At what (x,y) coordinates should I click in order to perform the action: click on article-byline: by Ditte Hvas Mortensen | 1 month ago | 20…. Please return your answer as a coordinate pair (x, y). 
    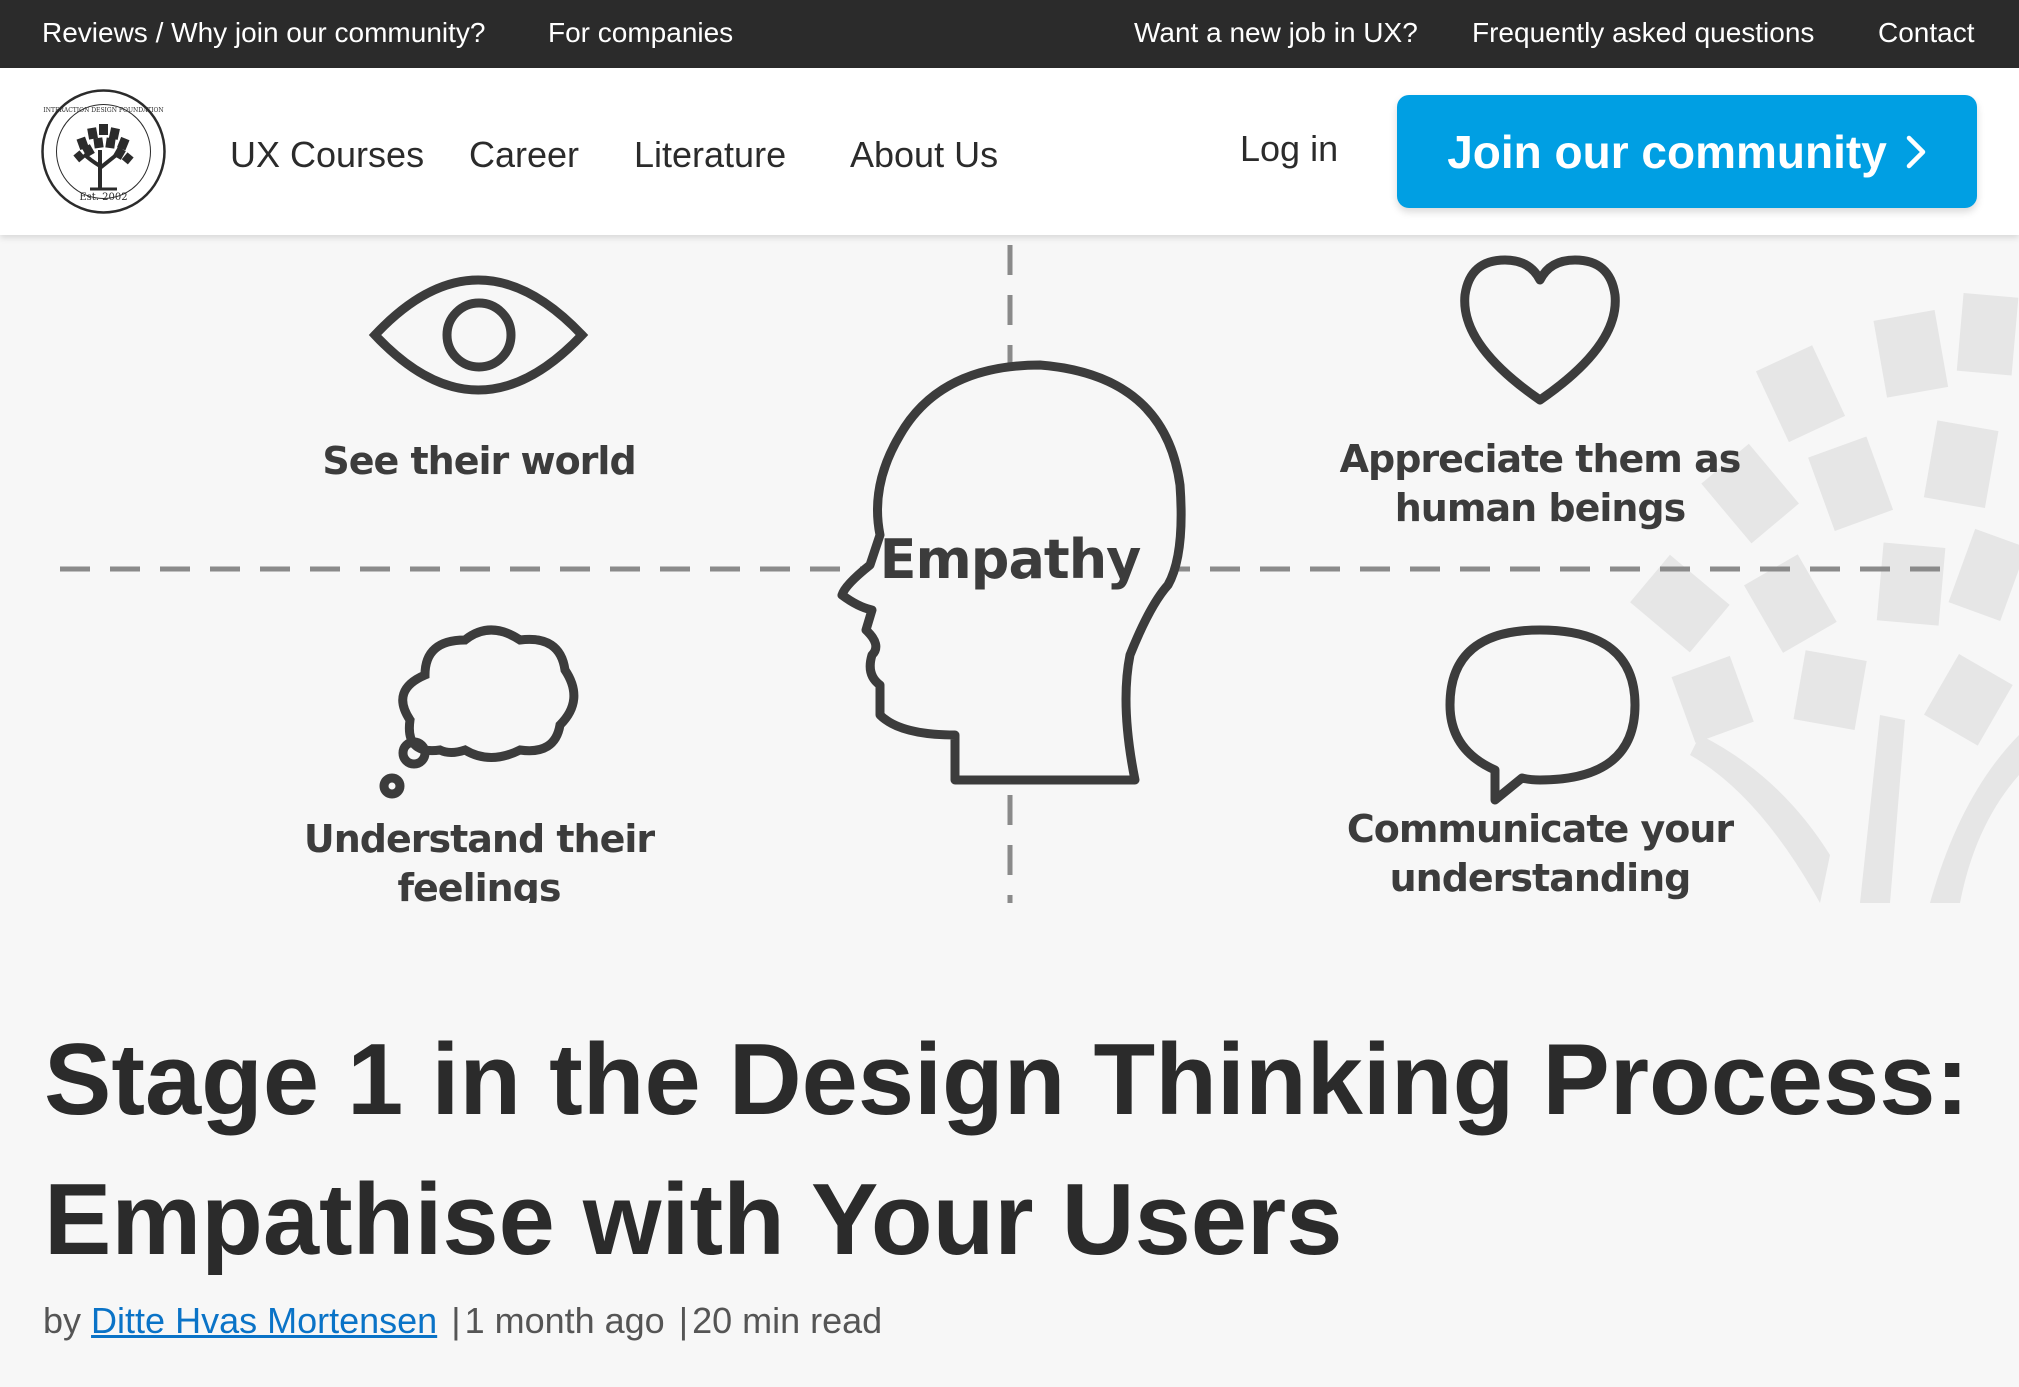
    Looking at the image, I should click on (462, 1321).